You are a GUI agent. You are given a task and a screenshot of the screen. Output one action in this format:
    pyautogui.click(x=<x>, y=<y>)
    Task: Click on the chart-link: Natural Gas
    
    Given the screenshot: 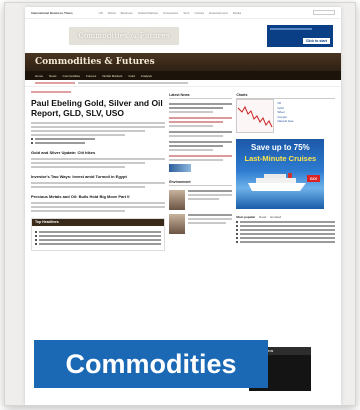 What is the action you would take?
    pyautogui.click(x=306, y=121)
    